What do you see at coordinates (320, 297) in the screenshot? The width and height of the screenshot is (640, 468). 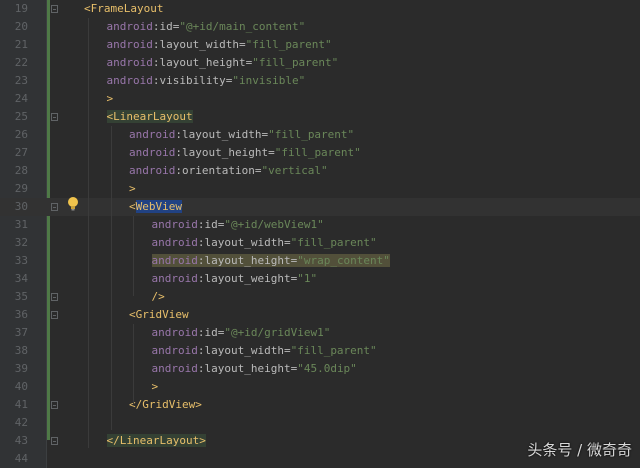 I see `code-line: 35 />` at bounding box center [320, 297].